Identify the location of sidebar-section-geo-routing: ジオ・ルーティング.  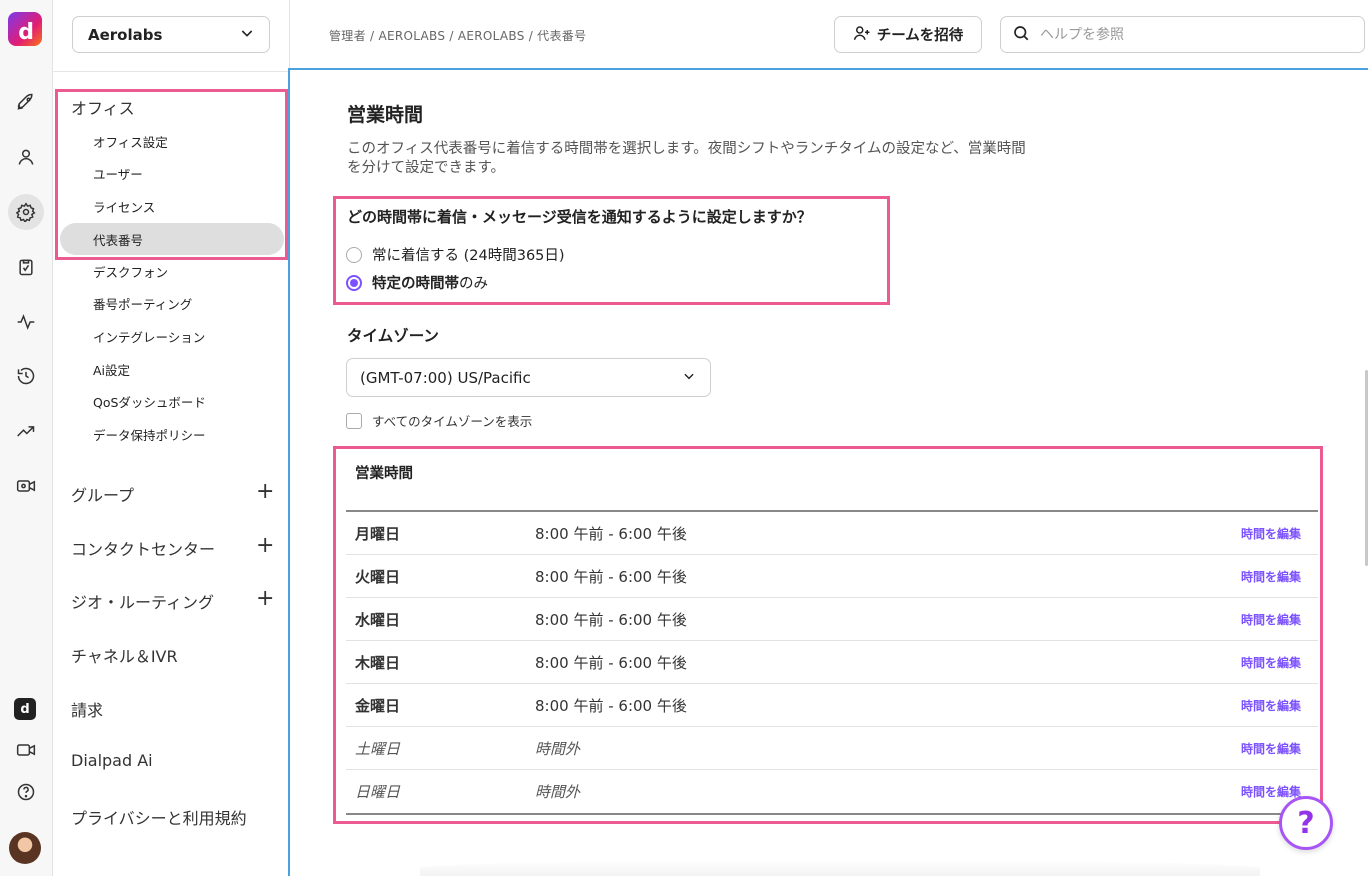
(142, 601).